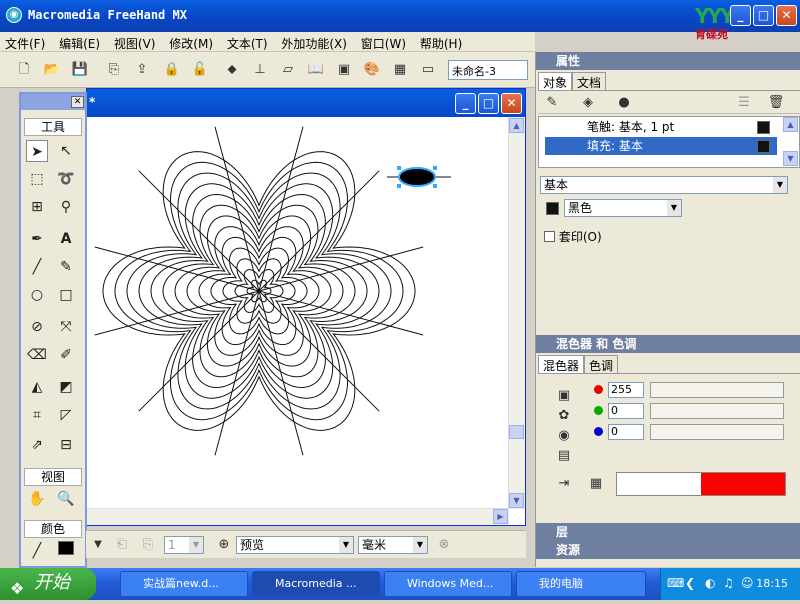  What do you see at coordinates (623, 208) in the screenshot?
I see `color-name-select: 黑色 ▼` at bounding box center [623, 208].